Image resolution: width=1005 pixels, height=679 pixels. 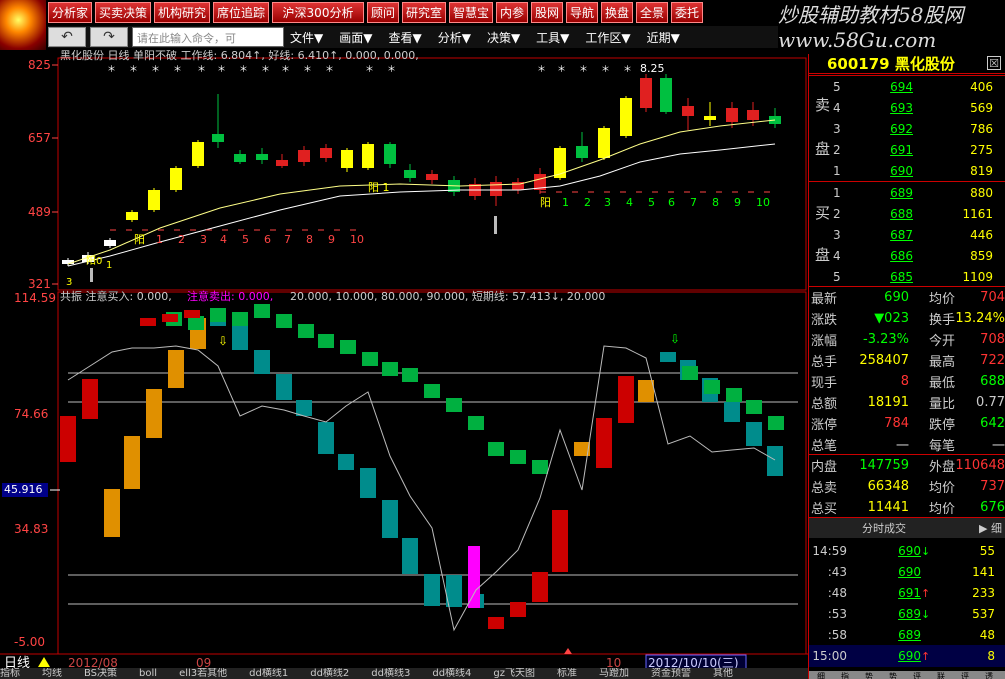 What do you see at coordinates (355, 37) in the screenshot?
I see `menu-item-1: 画面▼` at bounding box center [355, 37].